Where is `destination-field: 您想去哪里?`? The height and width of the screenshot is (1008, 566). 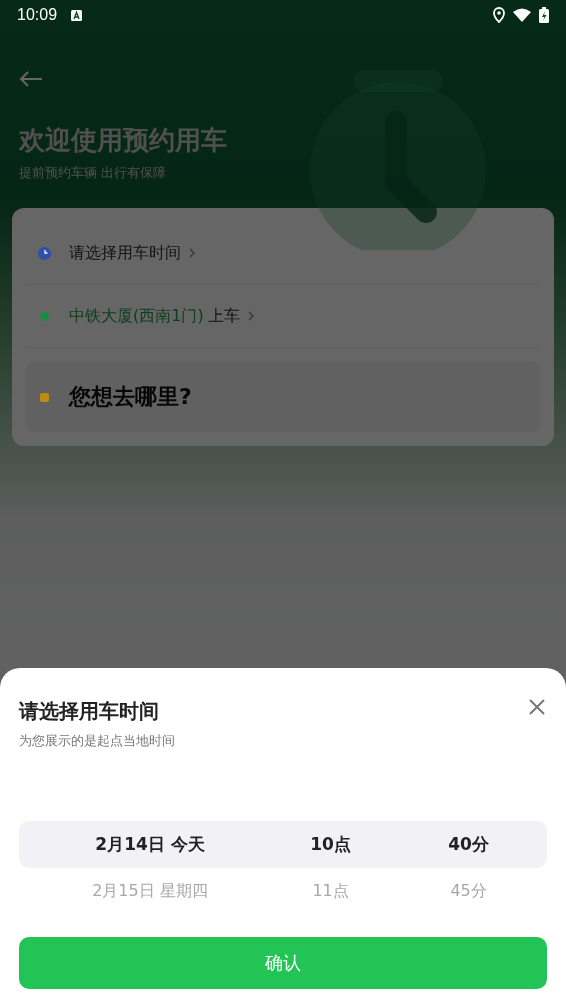
destination-field: 您想去哪里? is located at coordinates (283, 397).